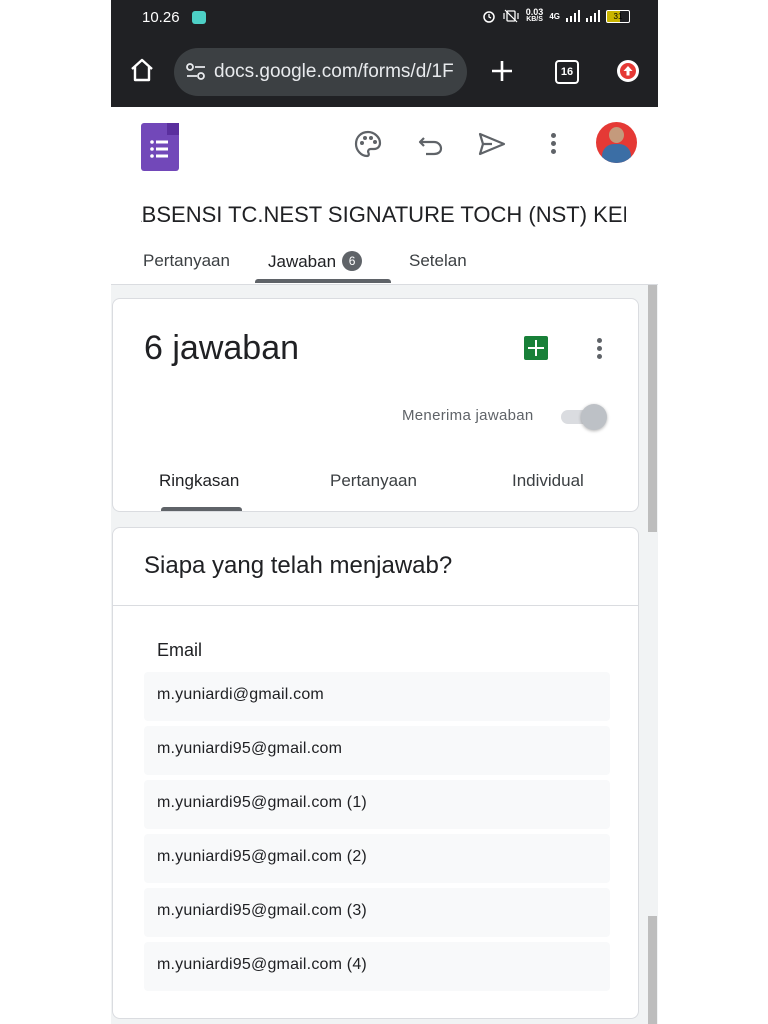 The width and height of the screenshot is (768, 1024). I want to click on list-item: m.yuniardi95@gmail.com, so click(377, 750).